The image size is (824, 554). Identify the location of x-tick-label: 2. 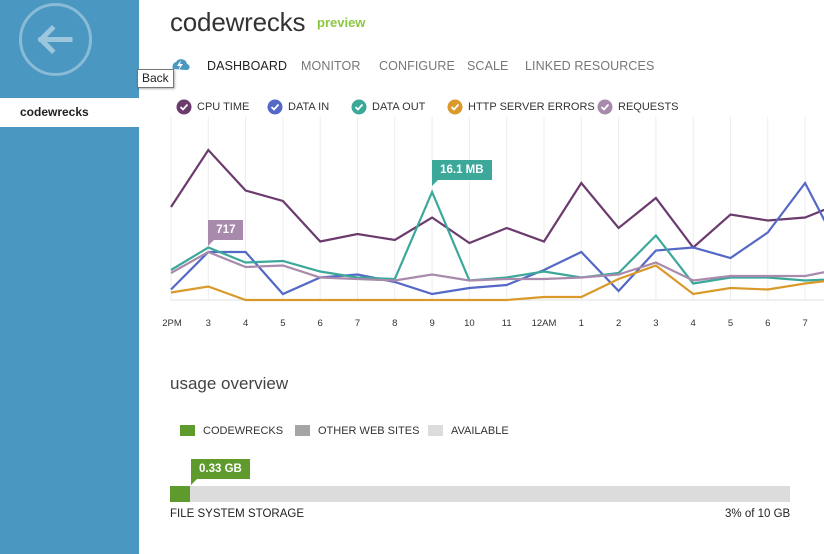
(618, 323).